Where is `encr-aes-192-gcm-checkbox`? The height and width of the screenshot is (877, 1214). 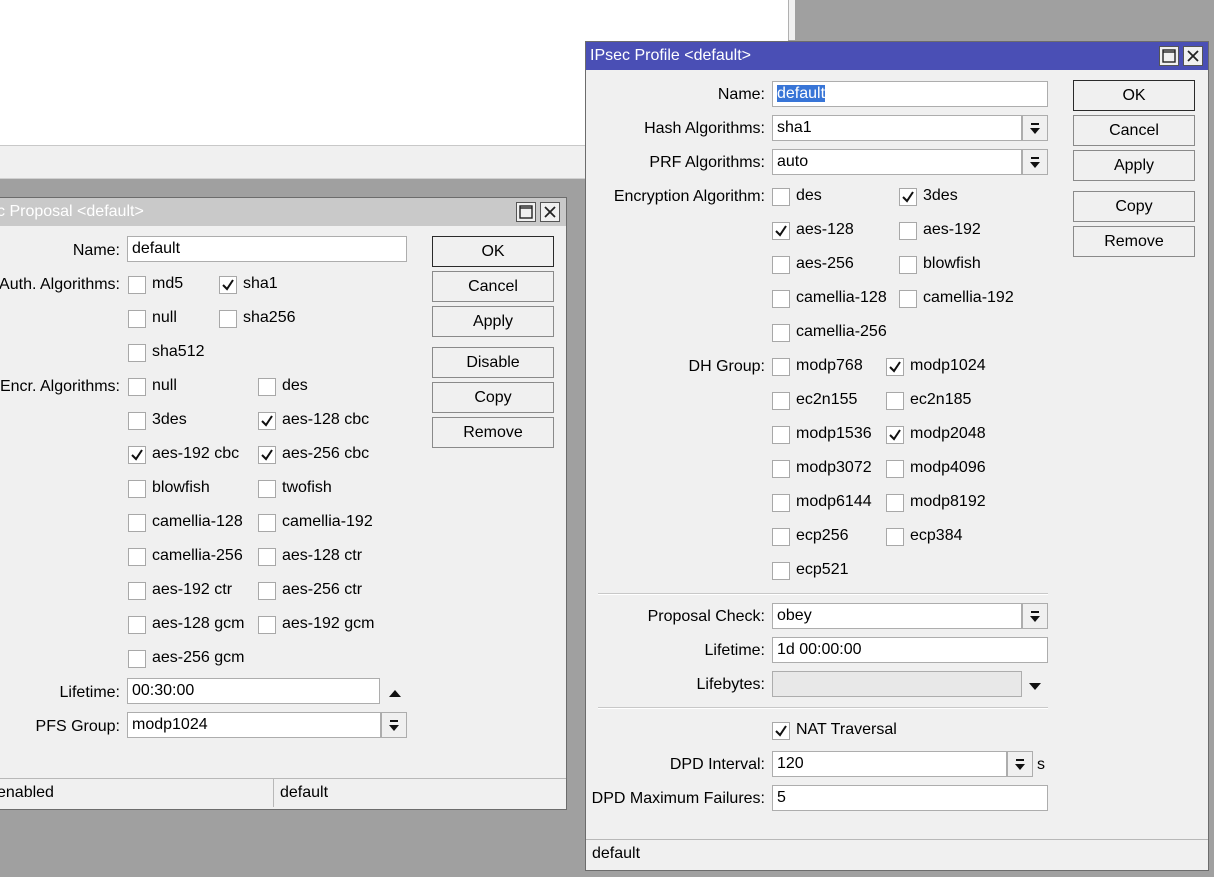 encr-aes-192-gcm-checkbox is located at coordinates (267, 625).